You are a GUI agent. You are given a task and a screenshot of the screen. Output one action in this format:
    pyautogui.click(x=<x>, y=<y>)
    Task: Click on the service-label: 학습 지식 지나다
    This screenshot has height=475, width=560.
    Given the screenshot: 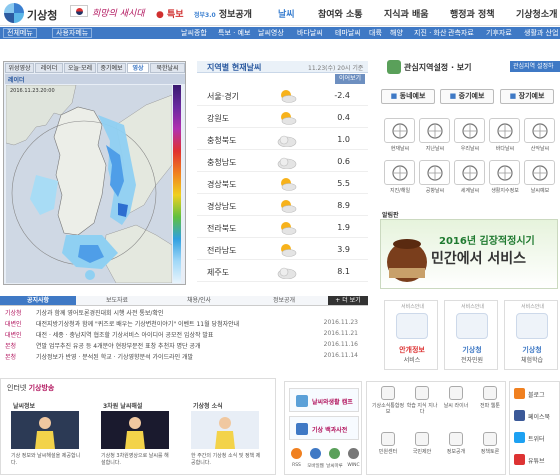 What is the action you would take?
    pyautogui.click(x=422, y=409)
    